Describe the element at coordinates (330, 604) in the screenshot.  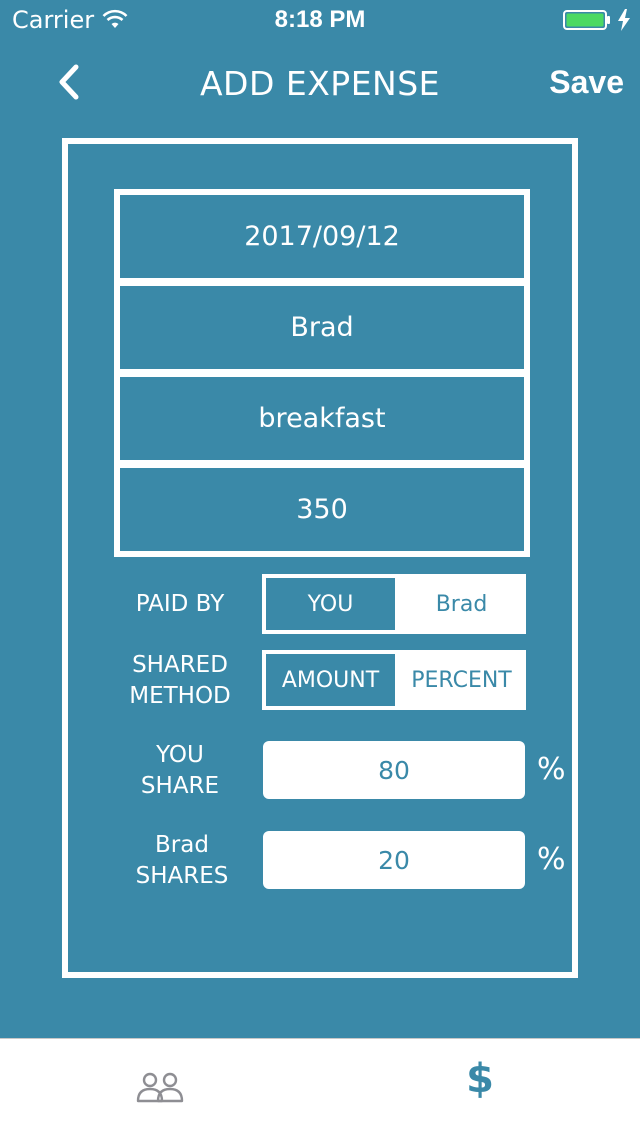
I see `paid-by-you-option: YOU` at that location.